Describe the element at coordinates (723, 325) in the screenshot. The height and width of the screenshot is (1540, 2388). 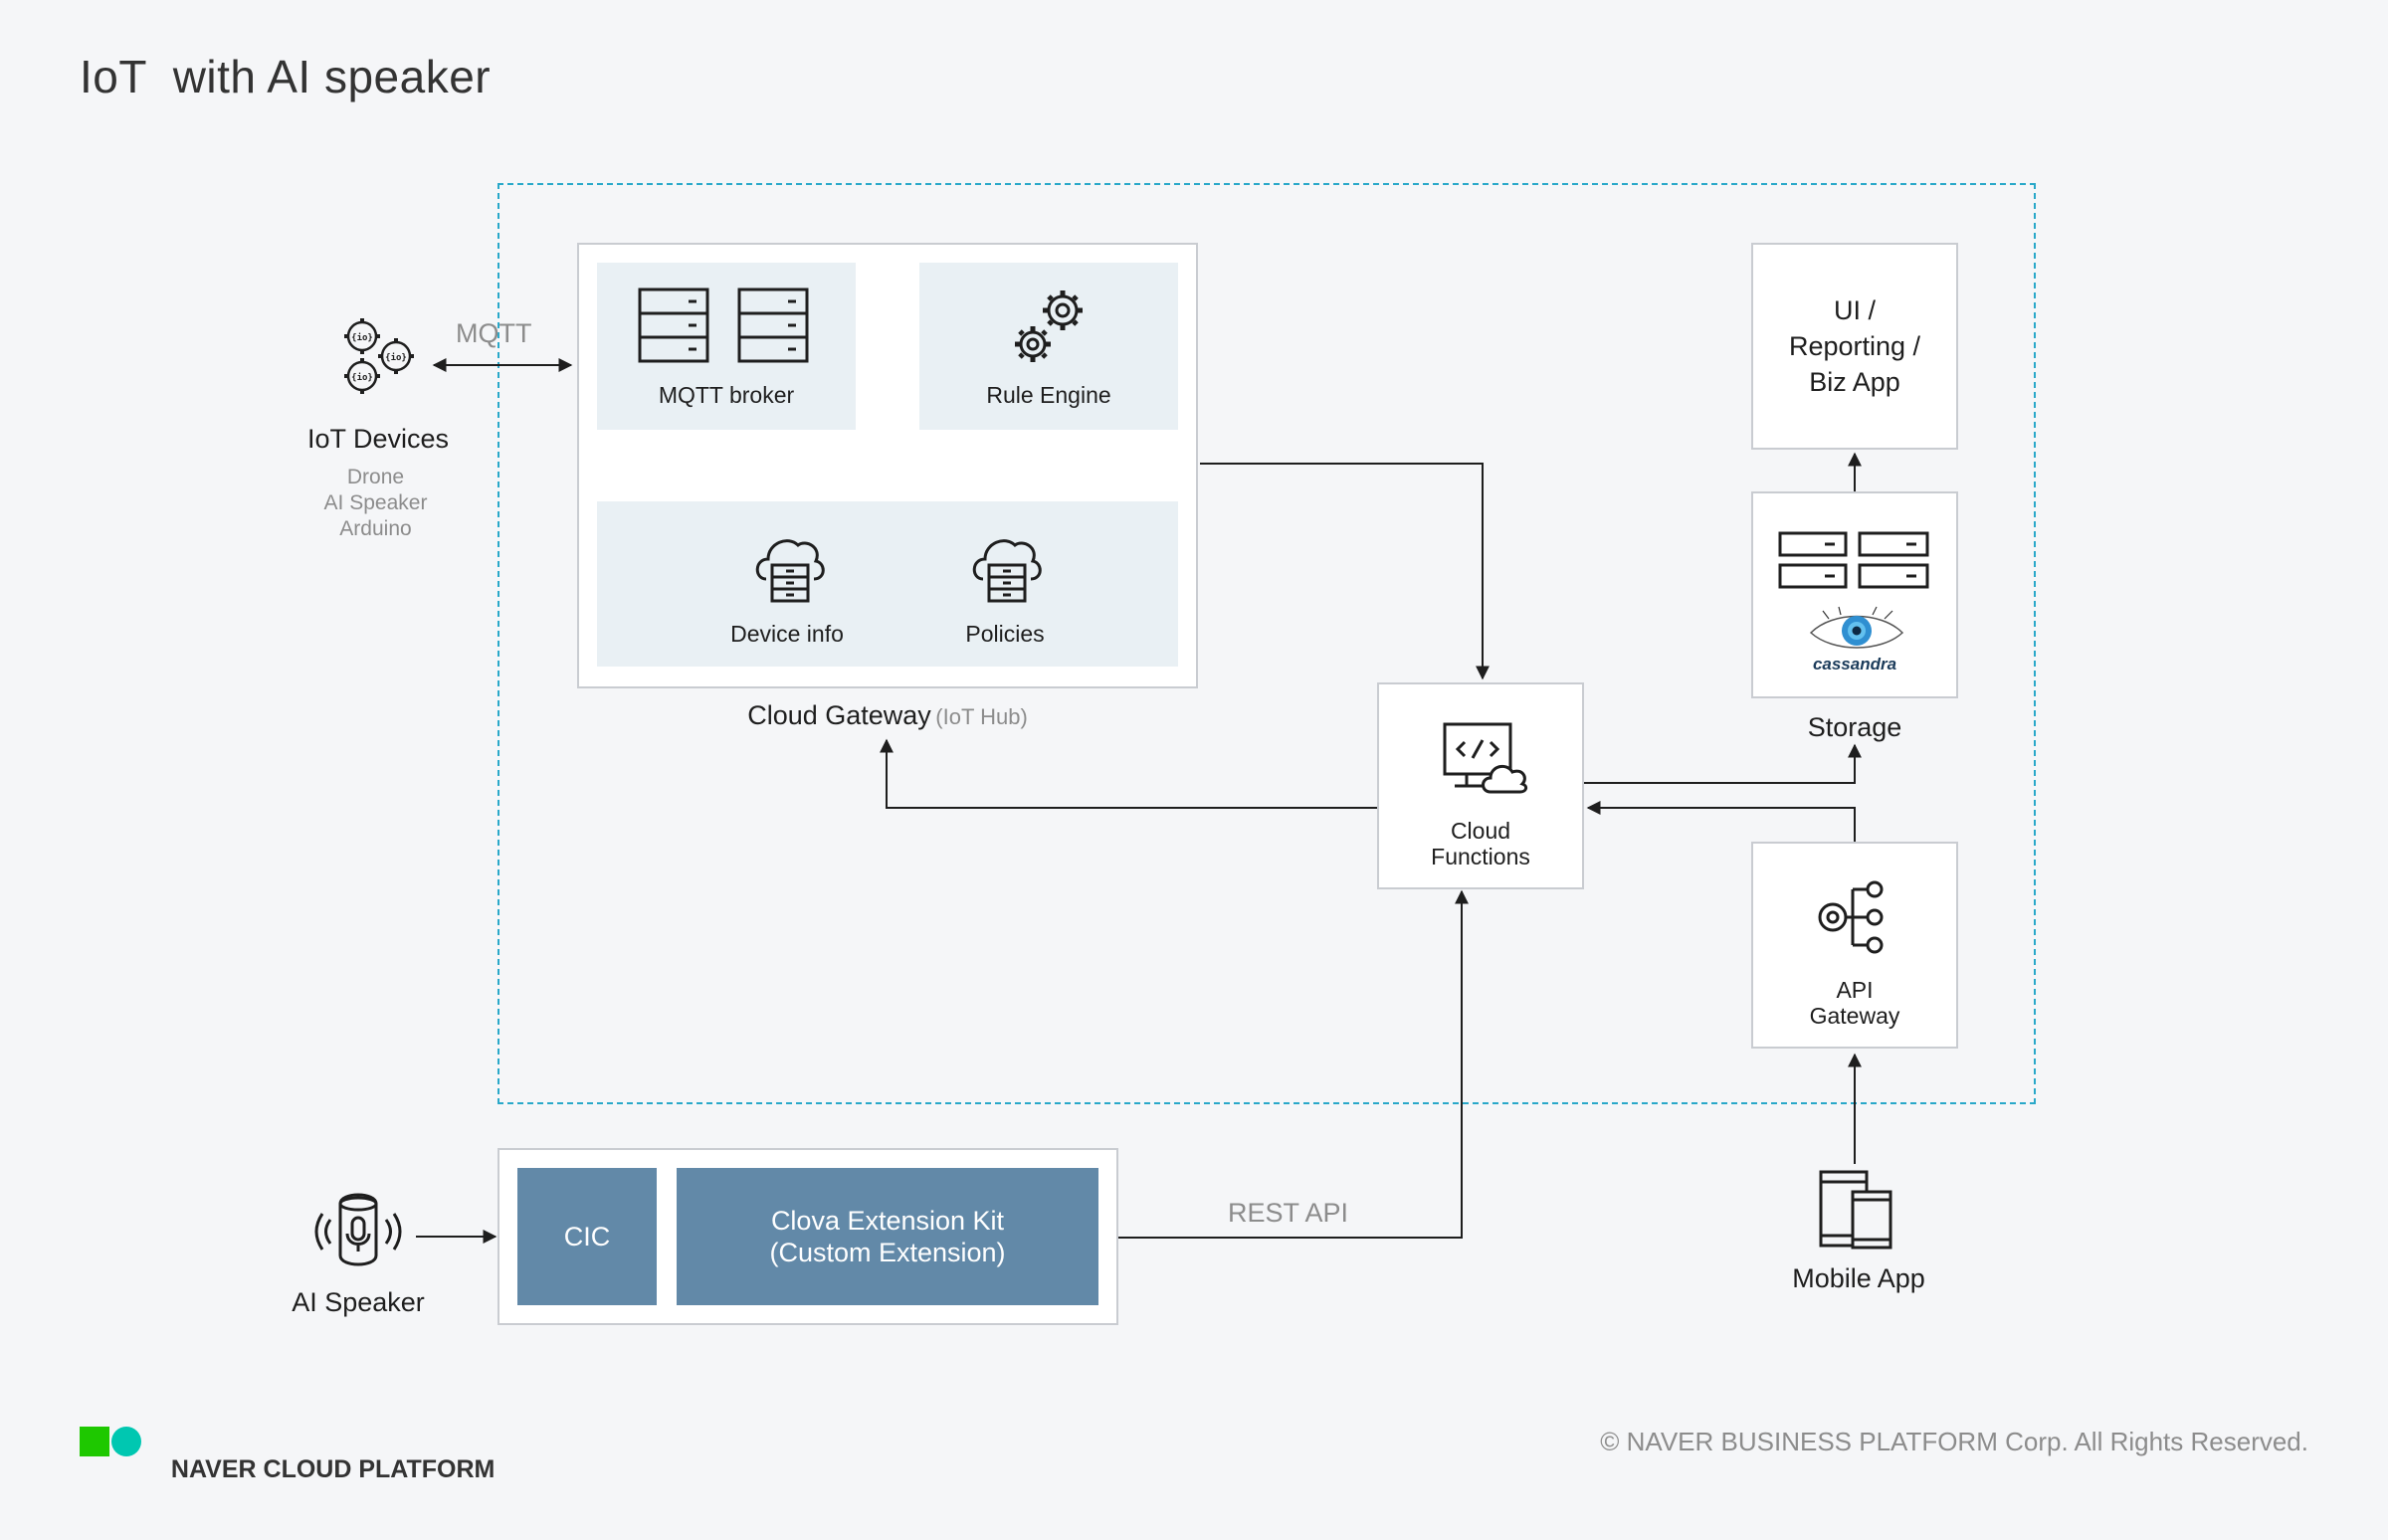
I see `server-icon` at that location.